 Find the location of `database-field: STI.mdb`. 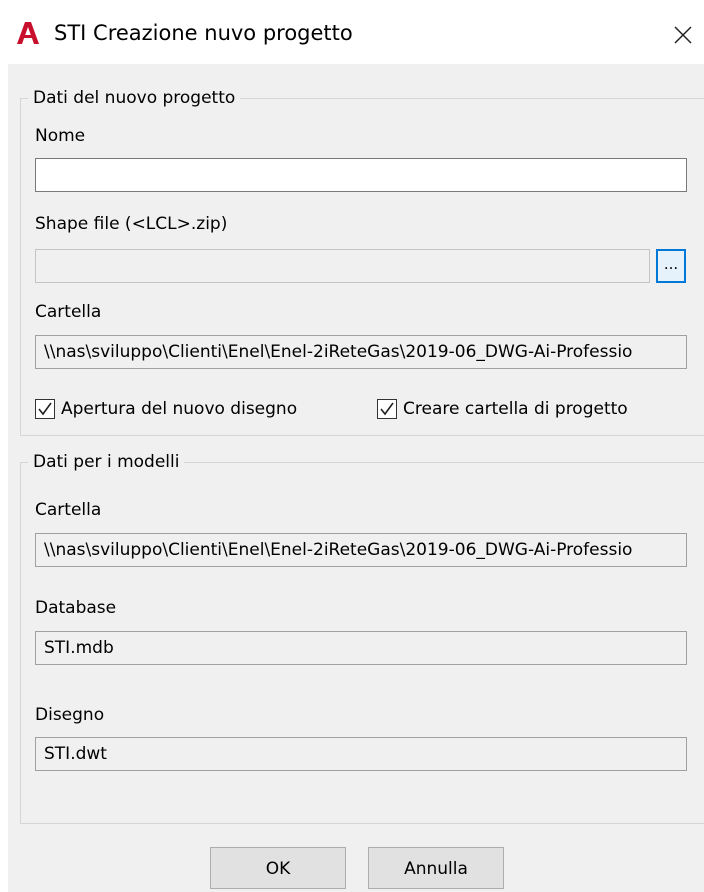

database-field: STI.mdb is located at coordinates (361, 648).